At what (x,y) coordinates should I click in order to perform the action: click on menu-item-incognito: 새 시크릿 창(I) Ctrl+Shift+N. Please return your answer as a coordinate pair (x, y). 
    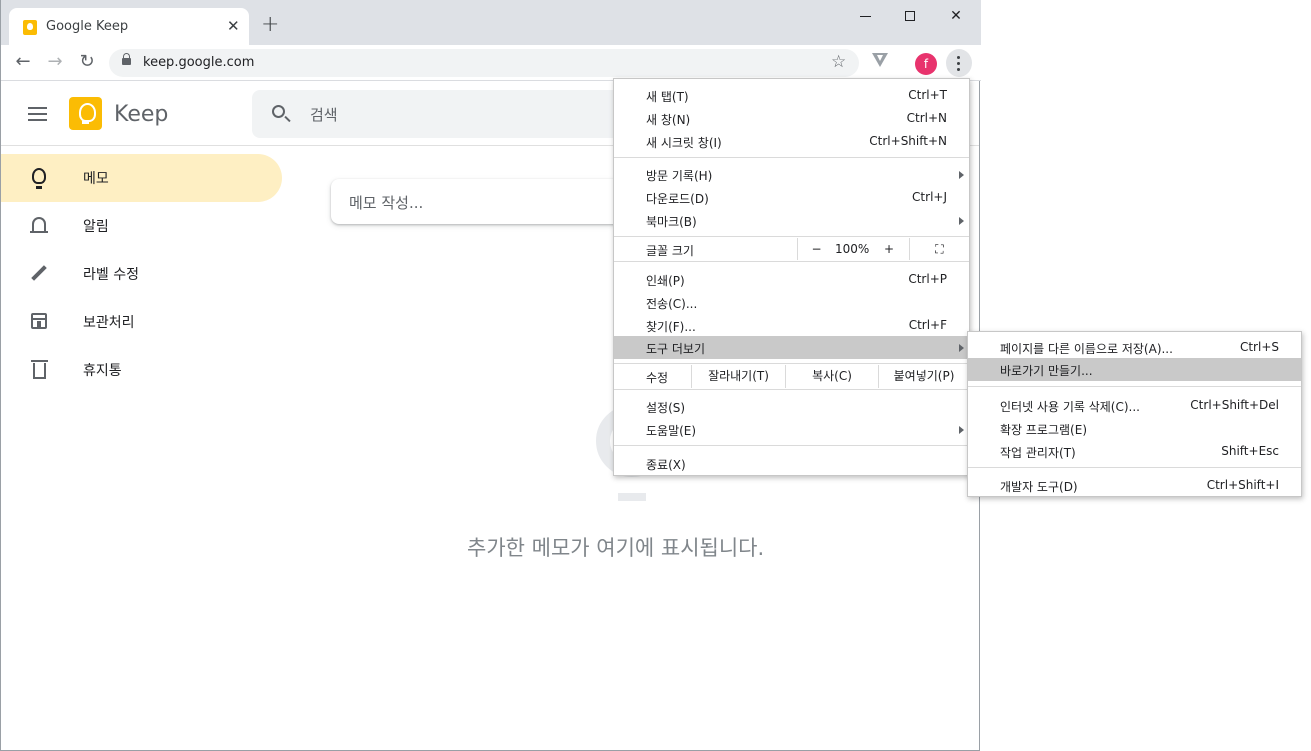
    Looking at the image, I should click on (791, 141).